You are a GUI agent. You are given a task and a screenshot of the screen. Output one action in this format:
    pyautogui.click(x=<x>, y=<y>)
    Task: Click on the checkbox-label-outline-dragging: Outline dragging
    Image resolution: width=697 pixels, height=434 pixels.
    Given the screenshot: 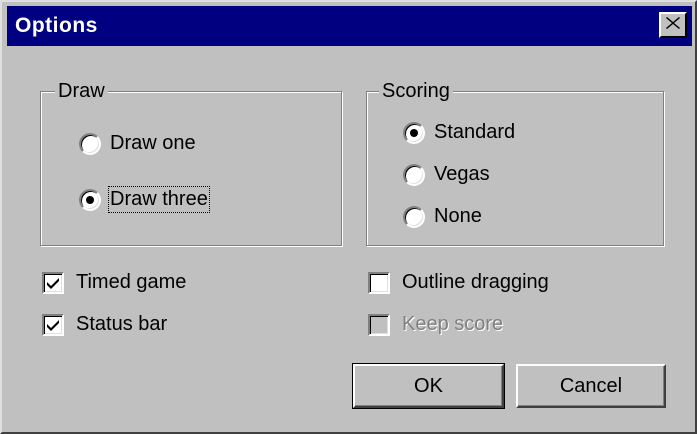 What is the action you would take?
    pyautogui.click(x=475, y=282)
    